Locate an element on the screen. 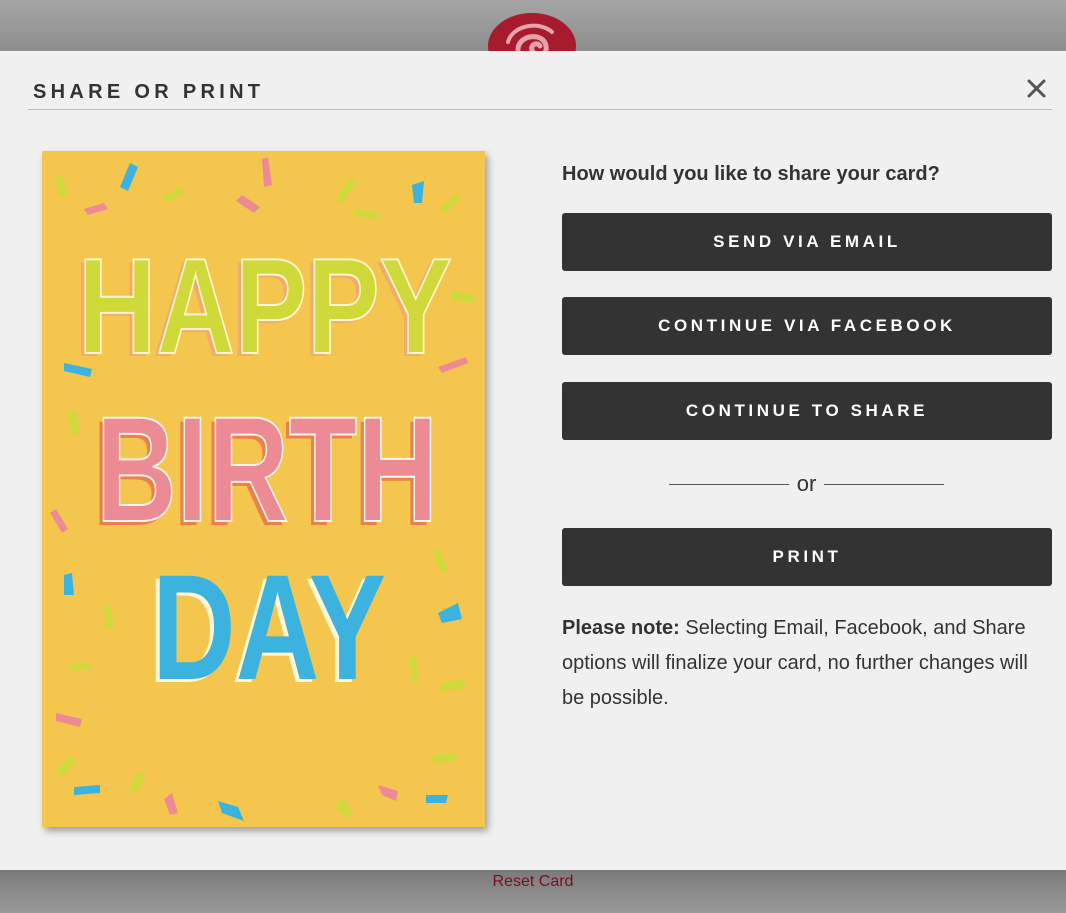 The height and width of the screenshot is (913, 1066). card-text-day: DAY is located at coordinates (269, 627).